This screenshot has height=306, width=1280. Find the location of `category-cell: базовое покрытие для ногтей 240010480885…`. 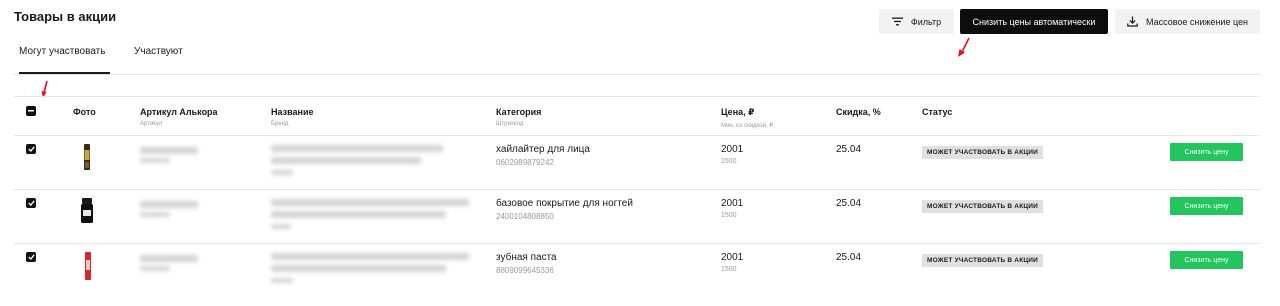

category-cell: базовое покрытие для ногтей 240010480885… is located at coordinates (564, 209).